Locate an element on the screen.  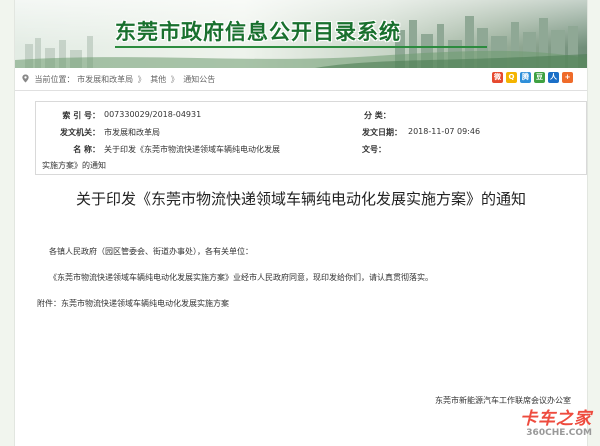
index-number-value: 007330029/2018-04931 is located at coordinates (153, 114).